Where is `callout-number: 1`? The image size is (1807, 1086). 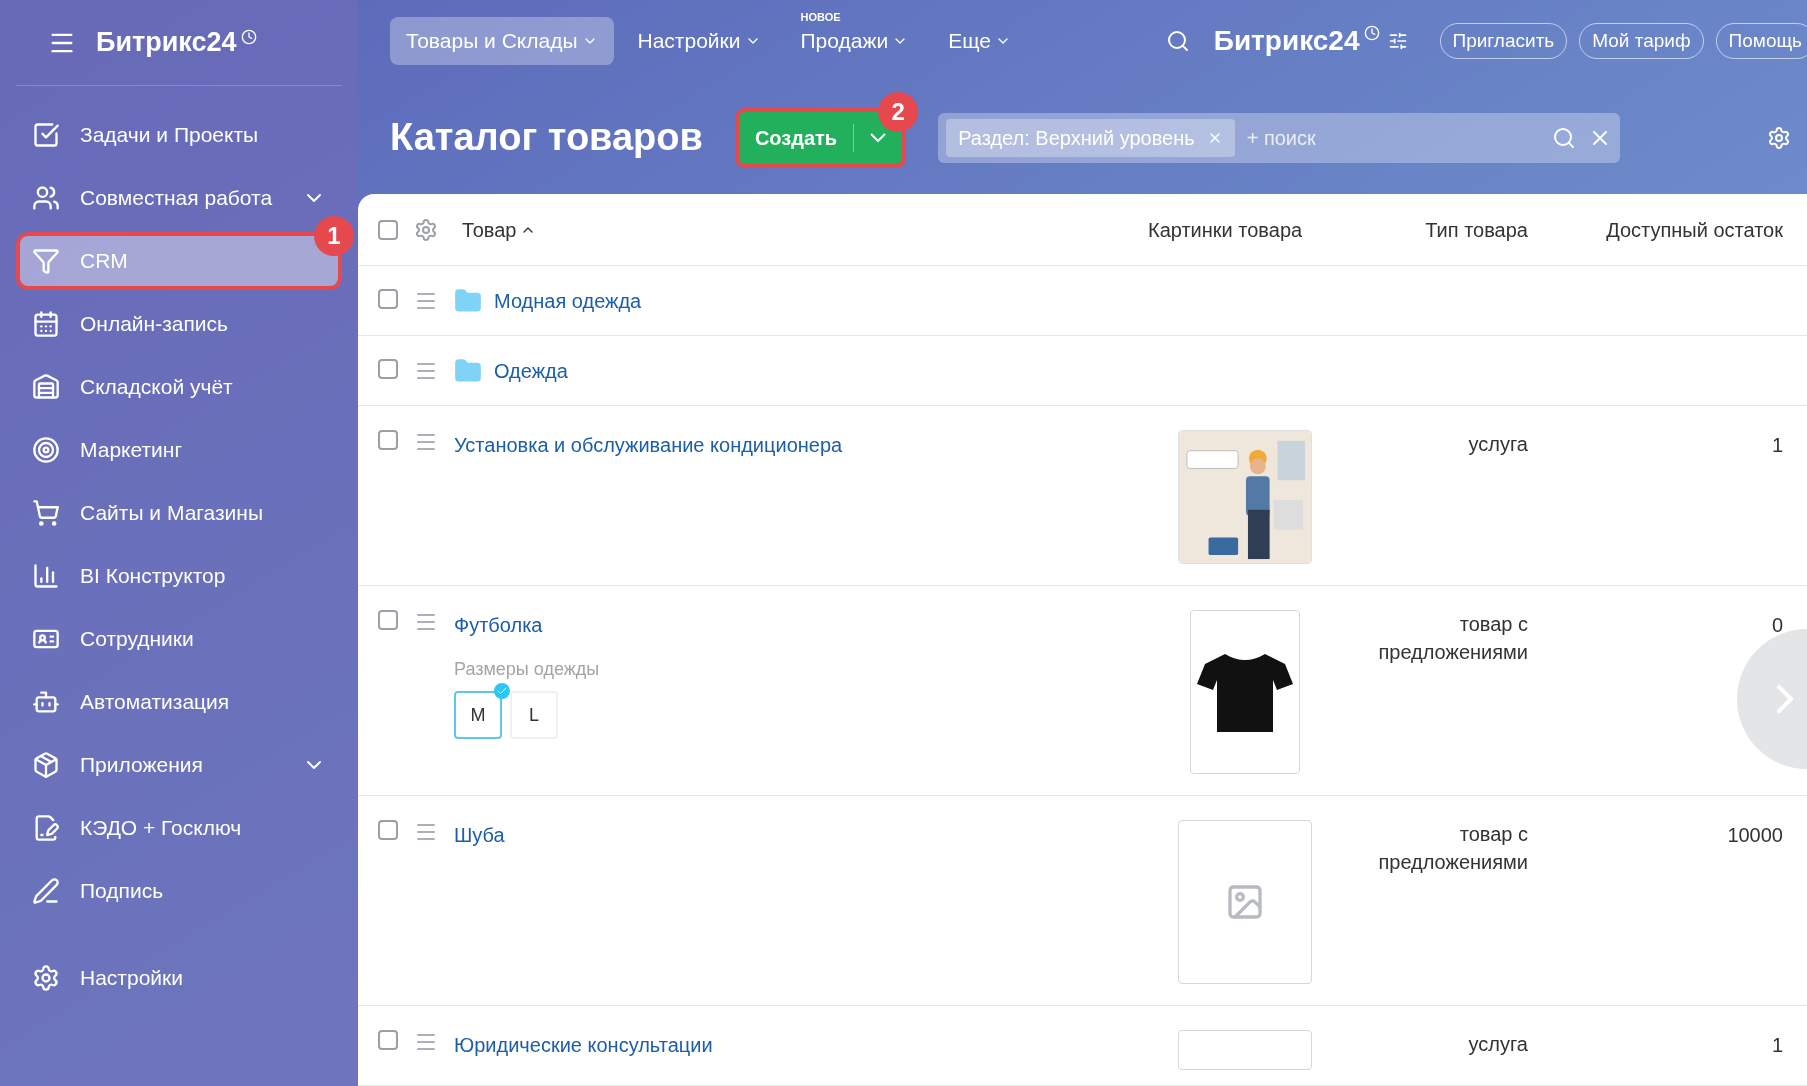
callout-number: 1 is located at coordinates (334, 236).